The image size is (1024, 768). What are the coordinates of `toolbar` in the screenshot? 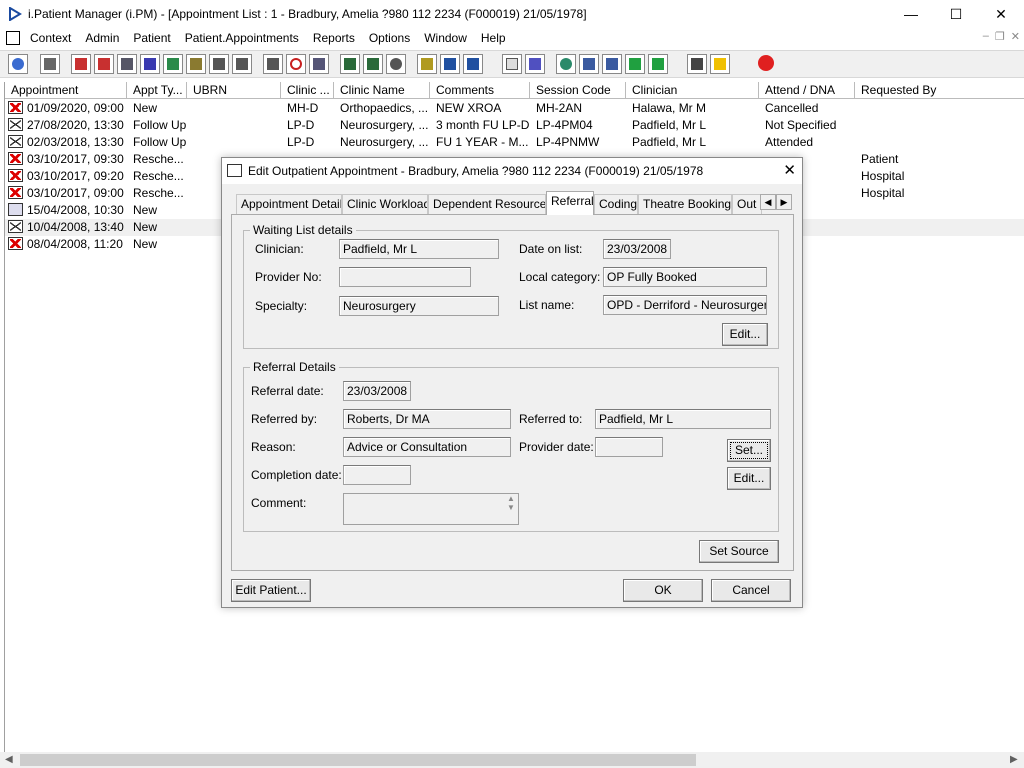 It's located at (512, 64).